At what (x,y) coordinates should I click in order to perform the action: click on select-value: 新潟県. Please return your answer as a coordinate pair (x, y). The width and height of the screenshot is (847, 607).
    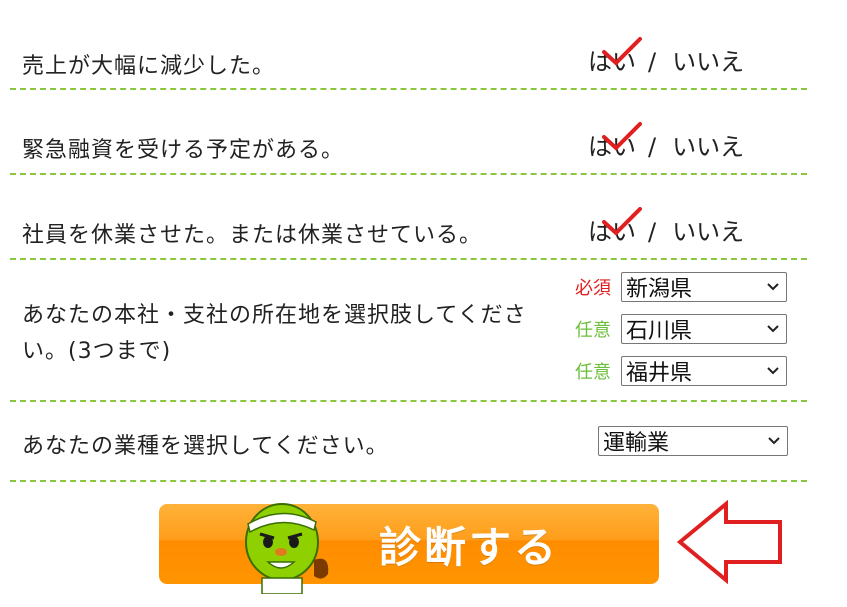
    Looking at the image, I should click on (659, 289).